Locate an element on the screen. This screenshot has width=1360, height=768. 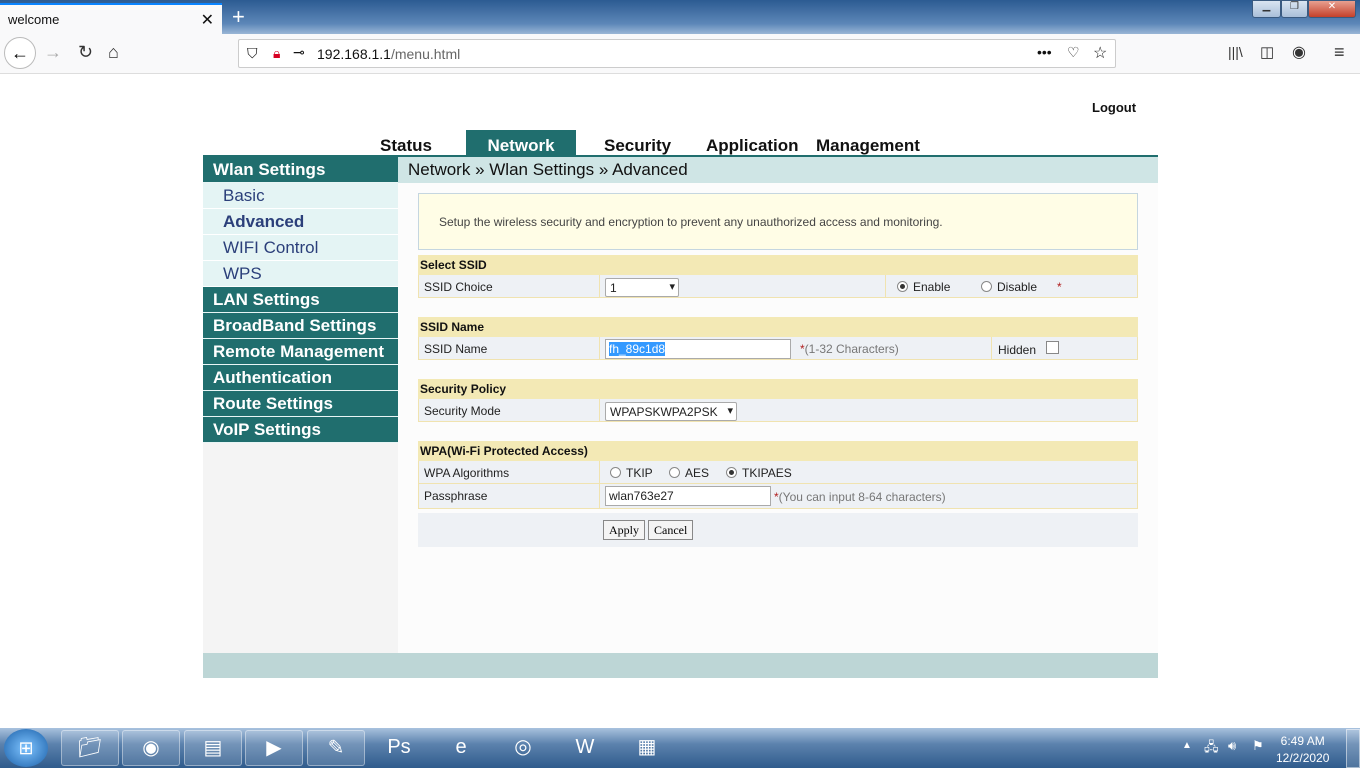
url-path: /menu.html is located at coordinates (425, 54).